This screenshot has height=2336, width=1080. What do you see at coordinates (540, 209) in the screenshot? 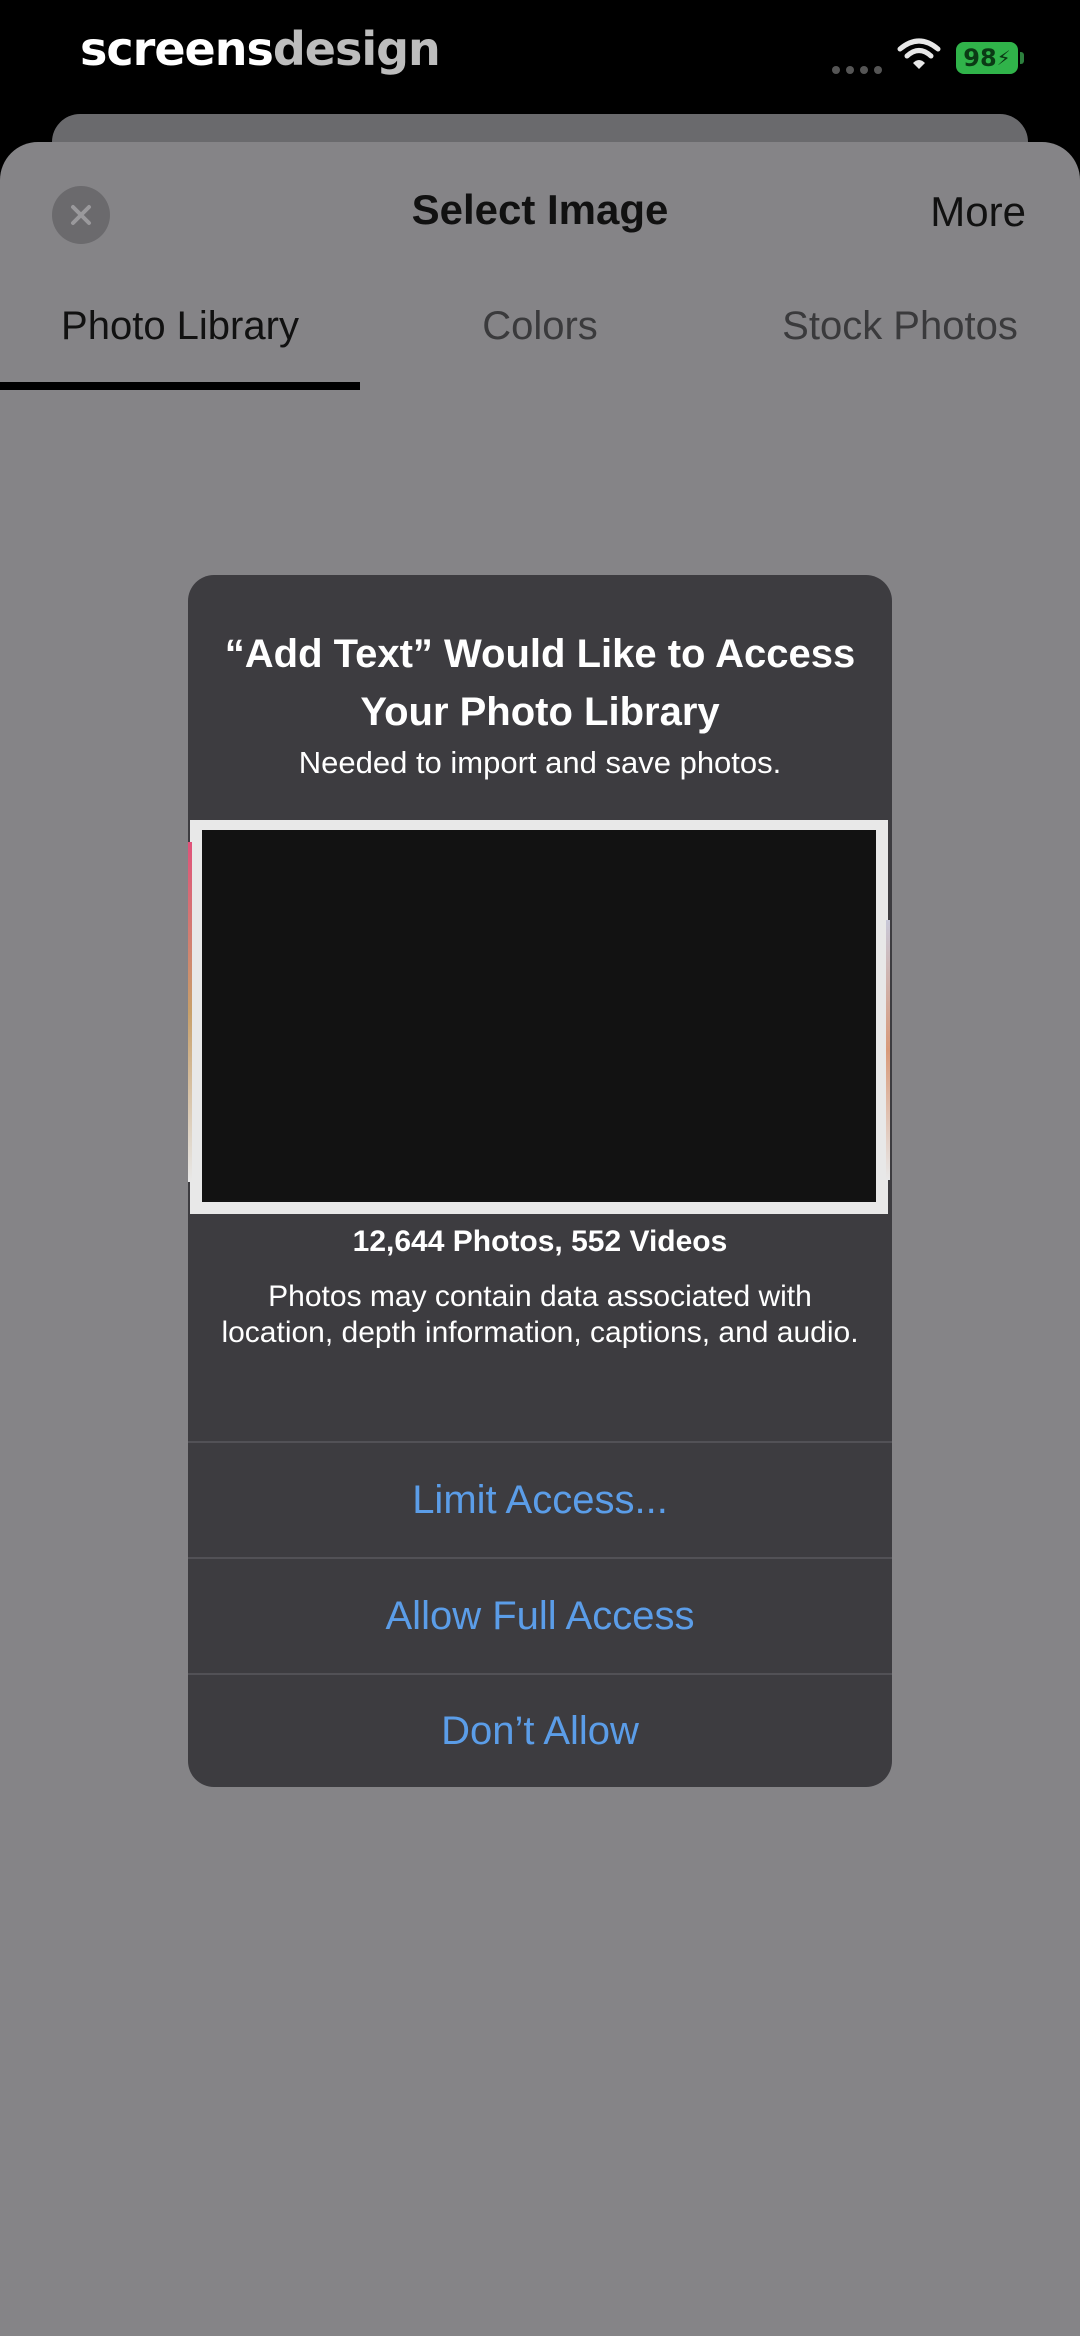
I see `page-title: Select Image` at bounding box center [540, 209].